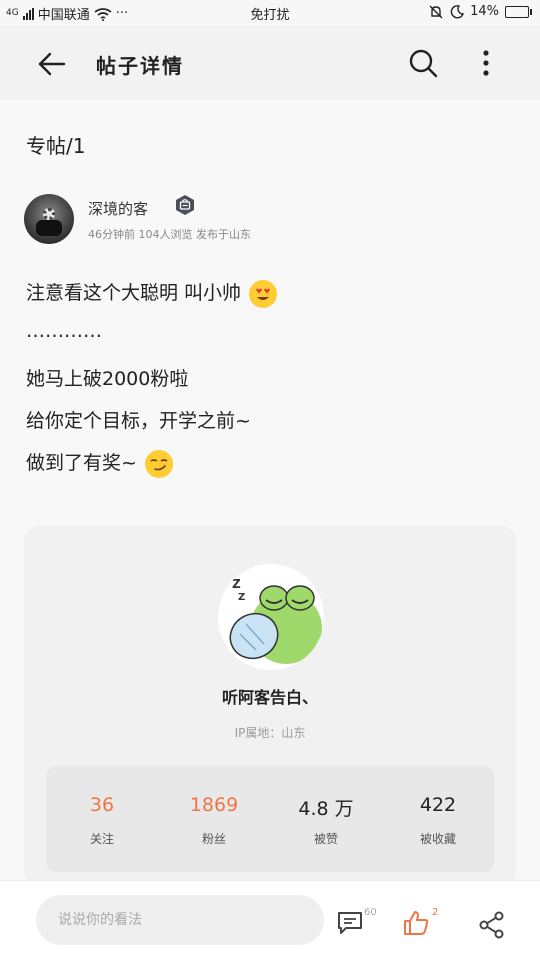  I want to click on stat-label: 关注, so click(101, 839).